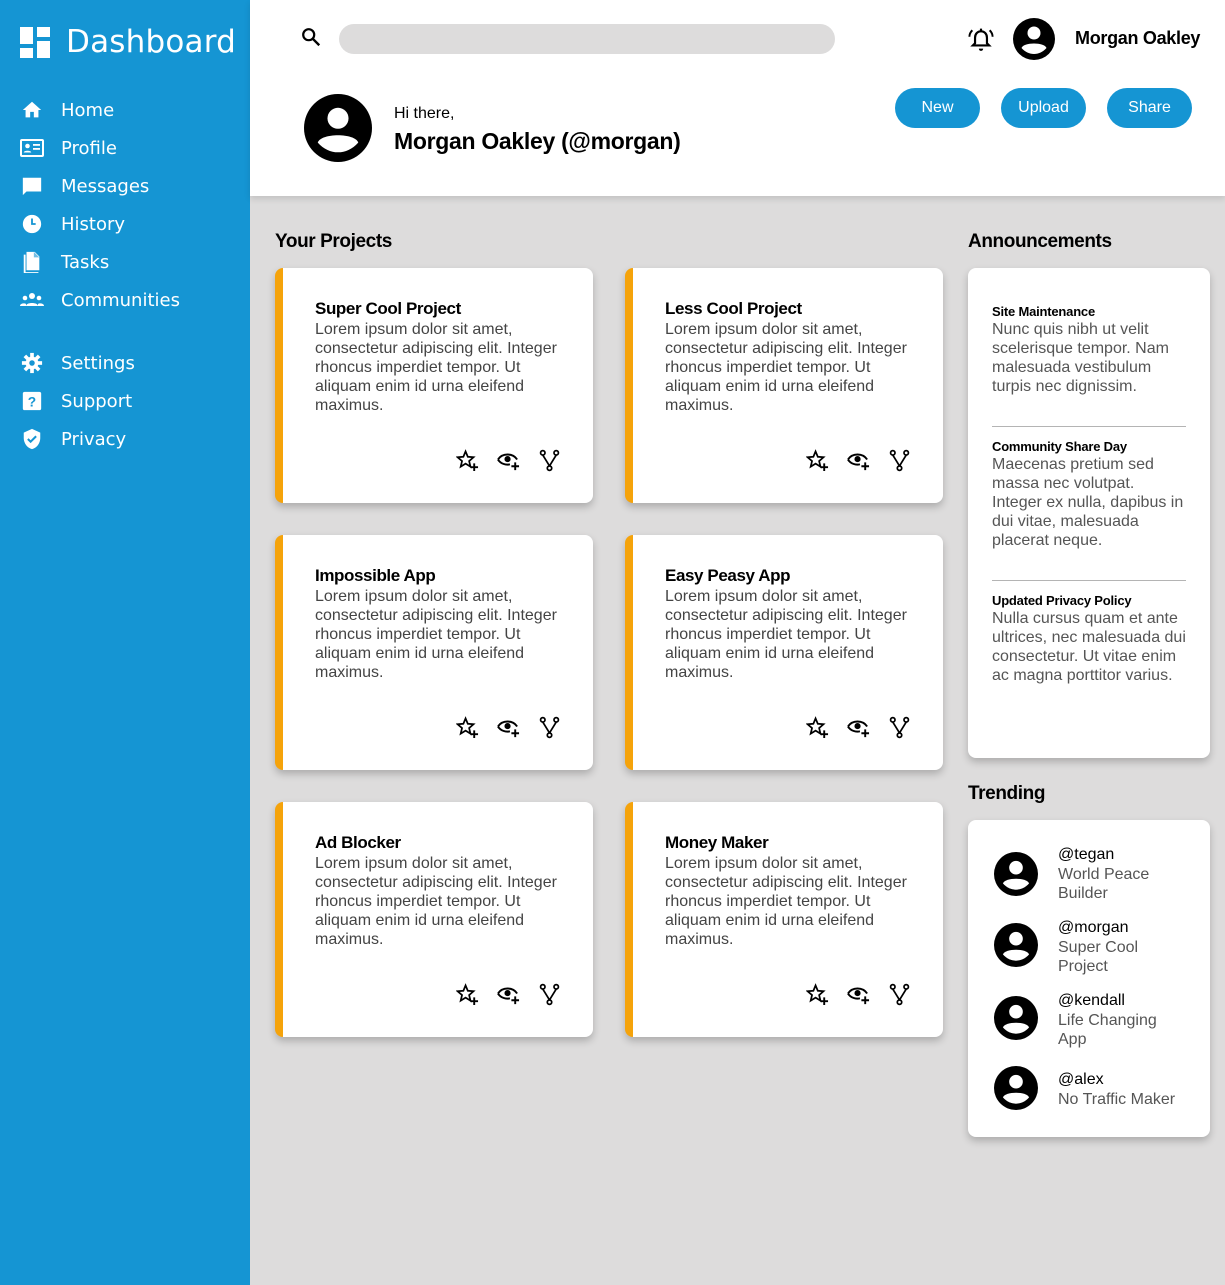  I want to click on search-input, so click(587, 39).